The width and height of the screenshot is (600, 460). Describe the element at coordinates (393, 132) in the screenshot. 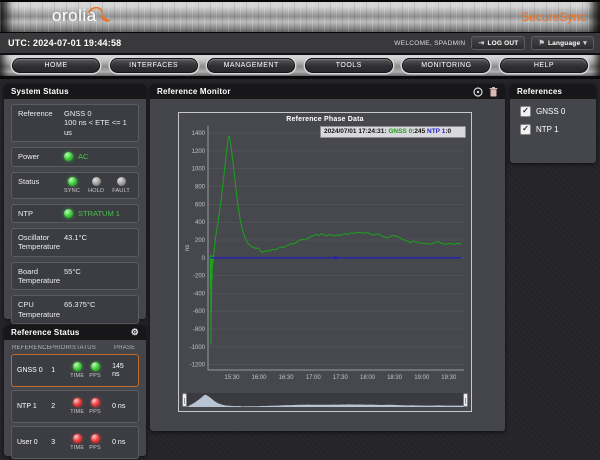

I see `chart-tooltip: 2024/07/01 17:24:31: GNSS 0:245 NTP 1:0` at that location.